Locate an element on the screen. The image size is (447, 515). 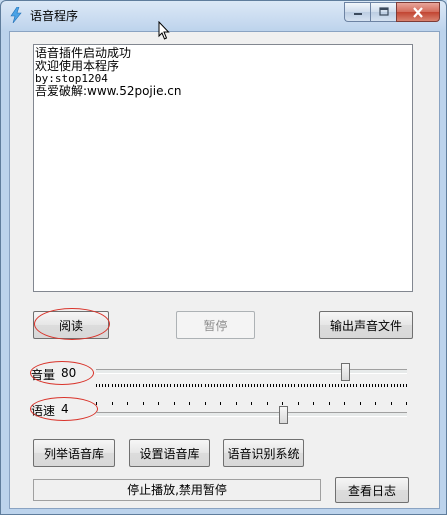
maximize-button is located at coordinates (383, 12).